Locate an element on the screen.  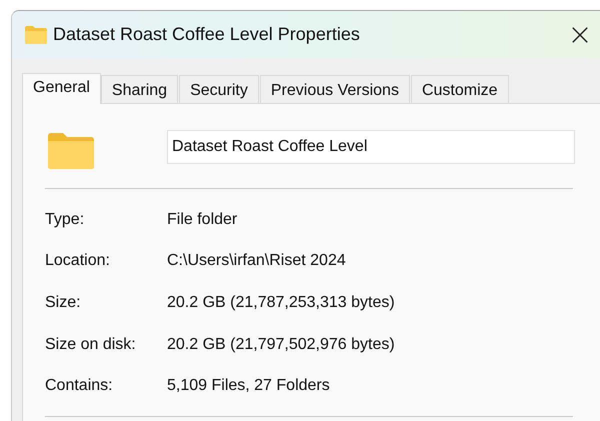
property-label: Contains: is located at coordinates (79, 386).